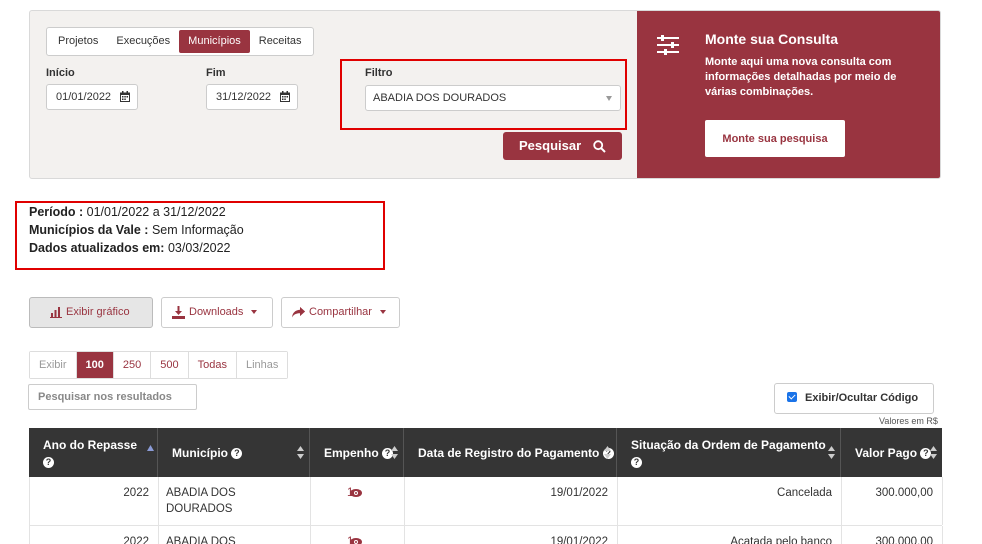 This screenshot has height=544, width=982. I want to click on toggle-code-button: Exibir/Ocultar Código, so click(854, 398).